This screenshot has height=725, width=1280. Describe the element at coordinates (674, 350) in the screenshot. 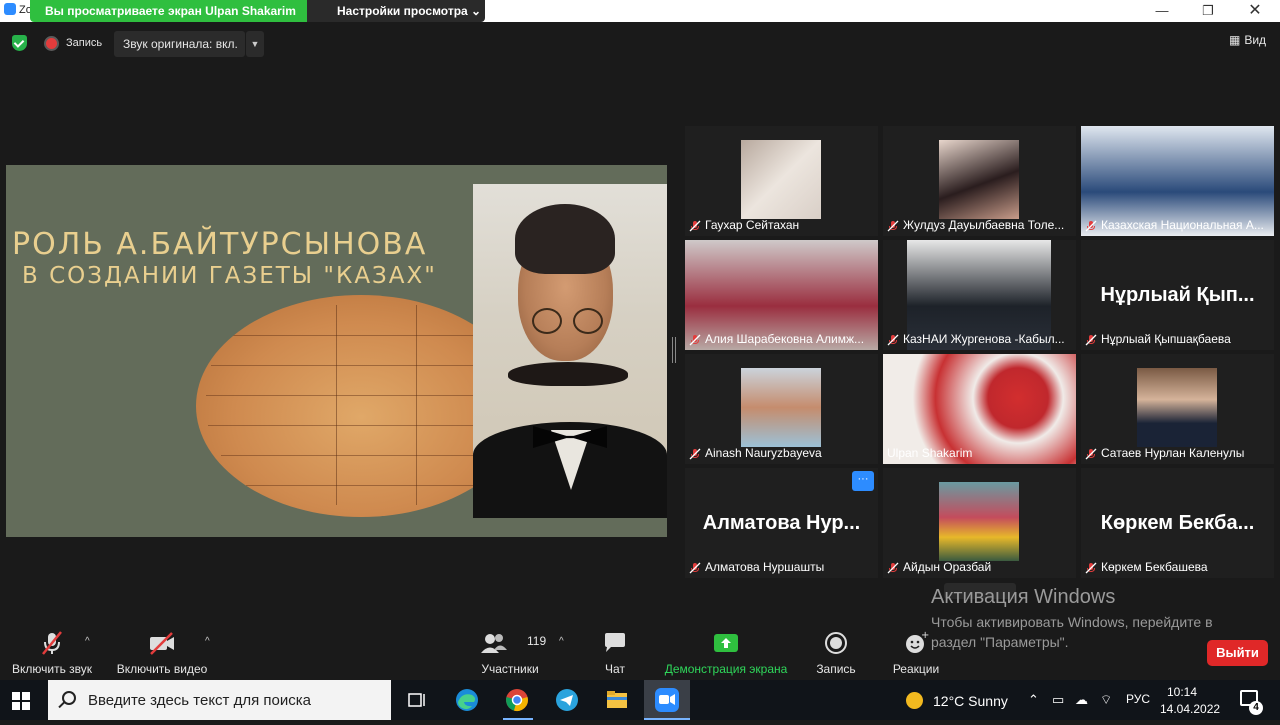

I see `panel-resize-handle` at that location.